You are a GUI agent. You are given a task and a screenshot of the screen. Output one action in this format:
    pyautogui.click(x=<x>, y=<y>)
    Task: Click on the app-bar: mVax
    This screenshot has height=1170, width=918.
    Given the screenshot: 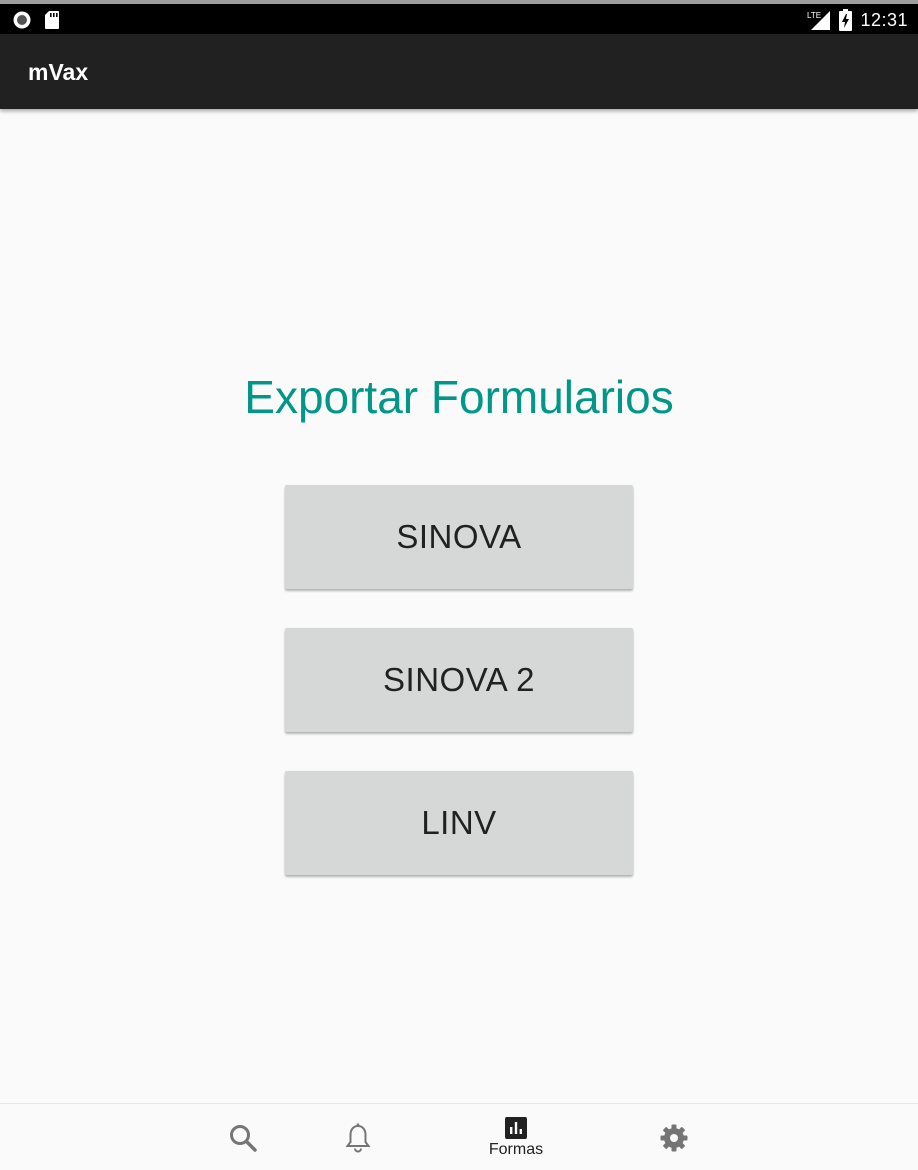 What is the action you would take?
    pyautogui.click(x=459, y=71)
    